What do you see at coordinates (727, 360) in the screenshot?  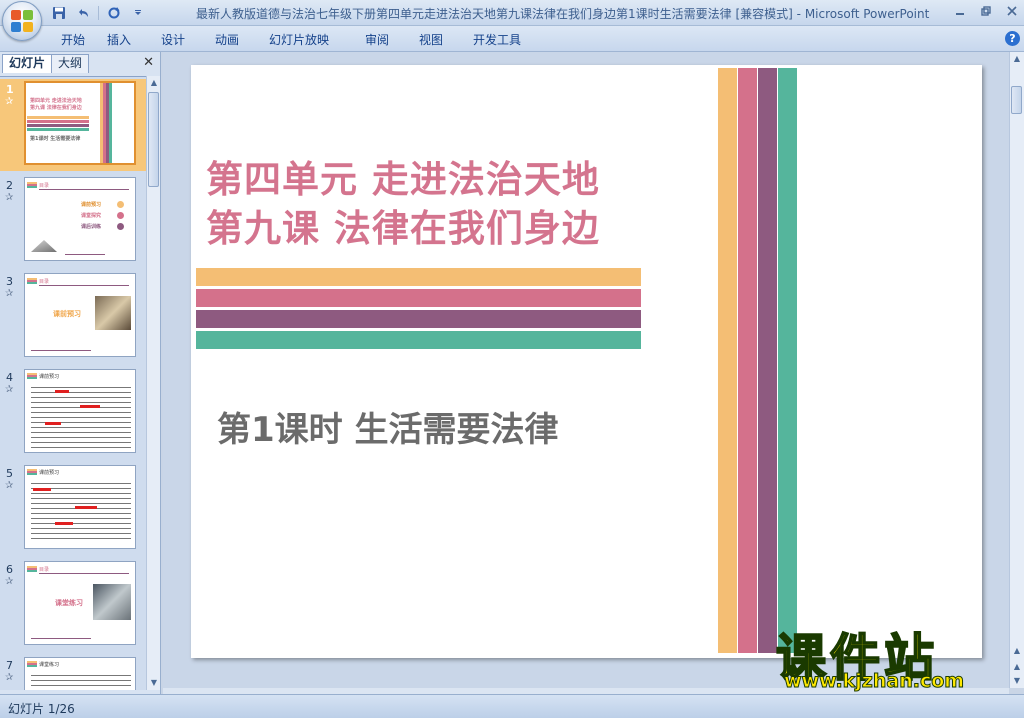 I see `vstripe-orange` at bounding box center [727, 360].